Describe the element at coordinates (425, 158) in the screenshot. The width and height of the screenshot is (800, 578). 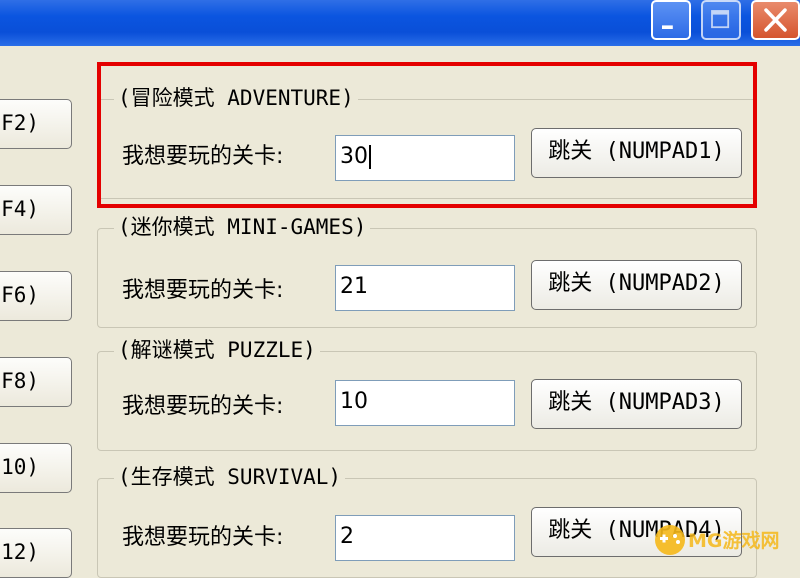
I see `level-input-adventure: 30` at that location.